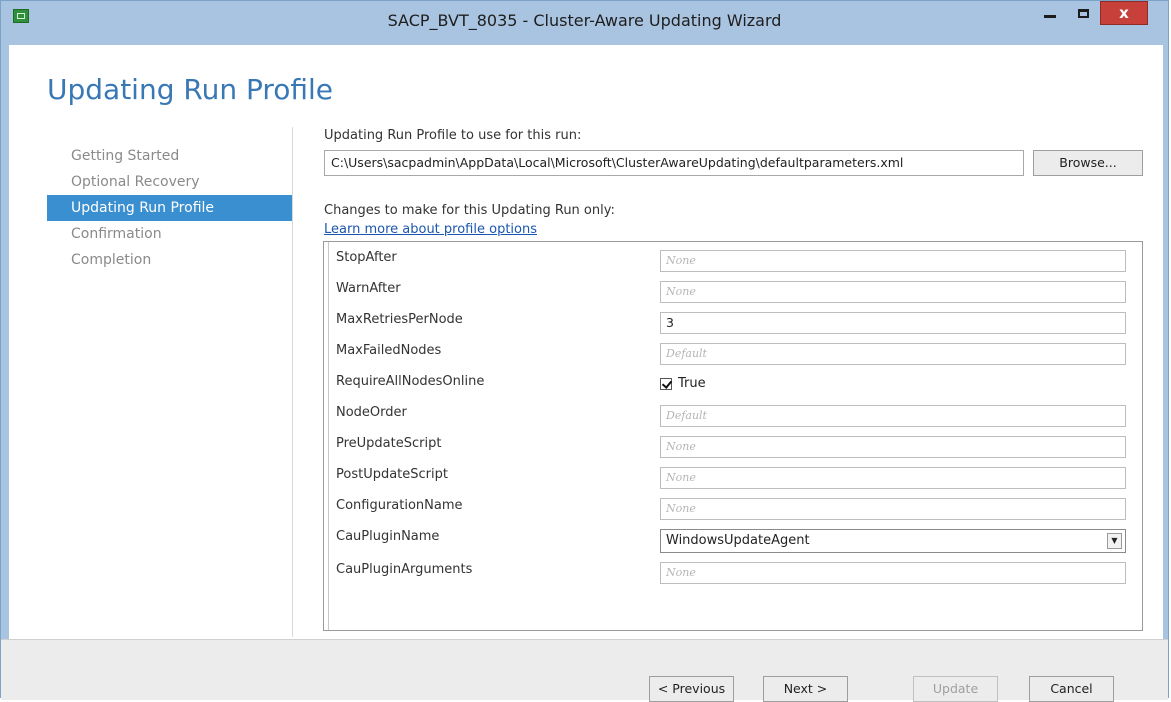 Image resolution: width=1171 pixels, height=702 pixels. I want to click on param-row-postupdatescript: PostUpdateScript None, so click(733, 476).